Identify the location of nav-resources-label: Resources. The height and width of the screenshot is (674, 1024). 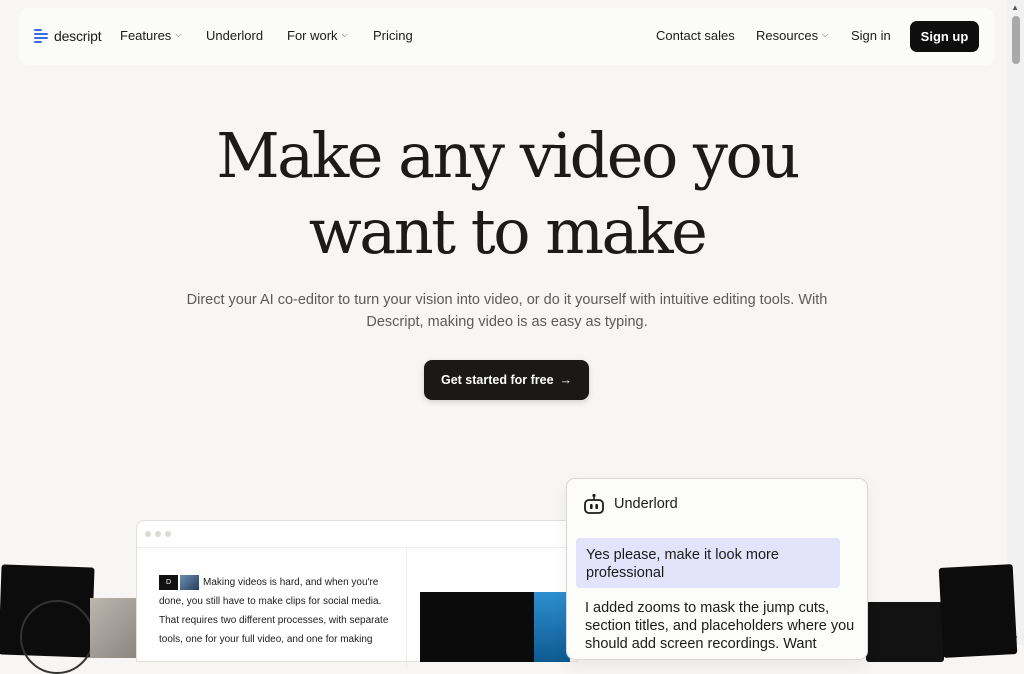
(787, 35).